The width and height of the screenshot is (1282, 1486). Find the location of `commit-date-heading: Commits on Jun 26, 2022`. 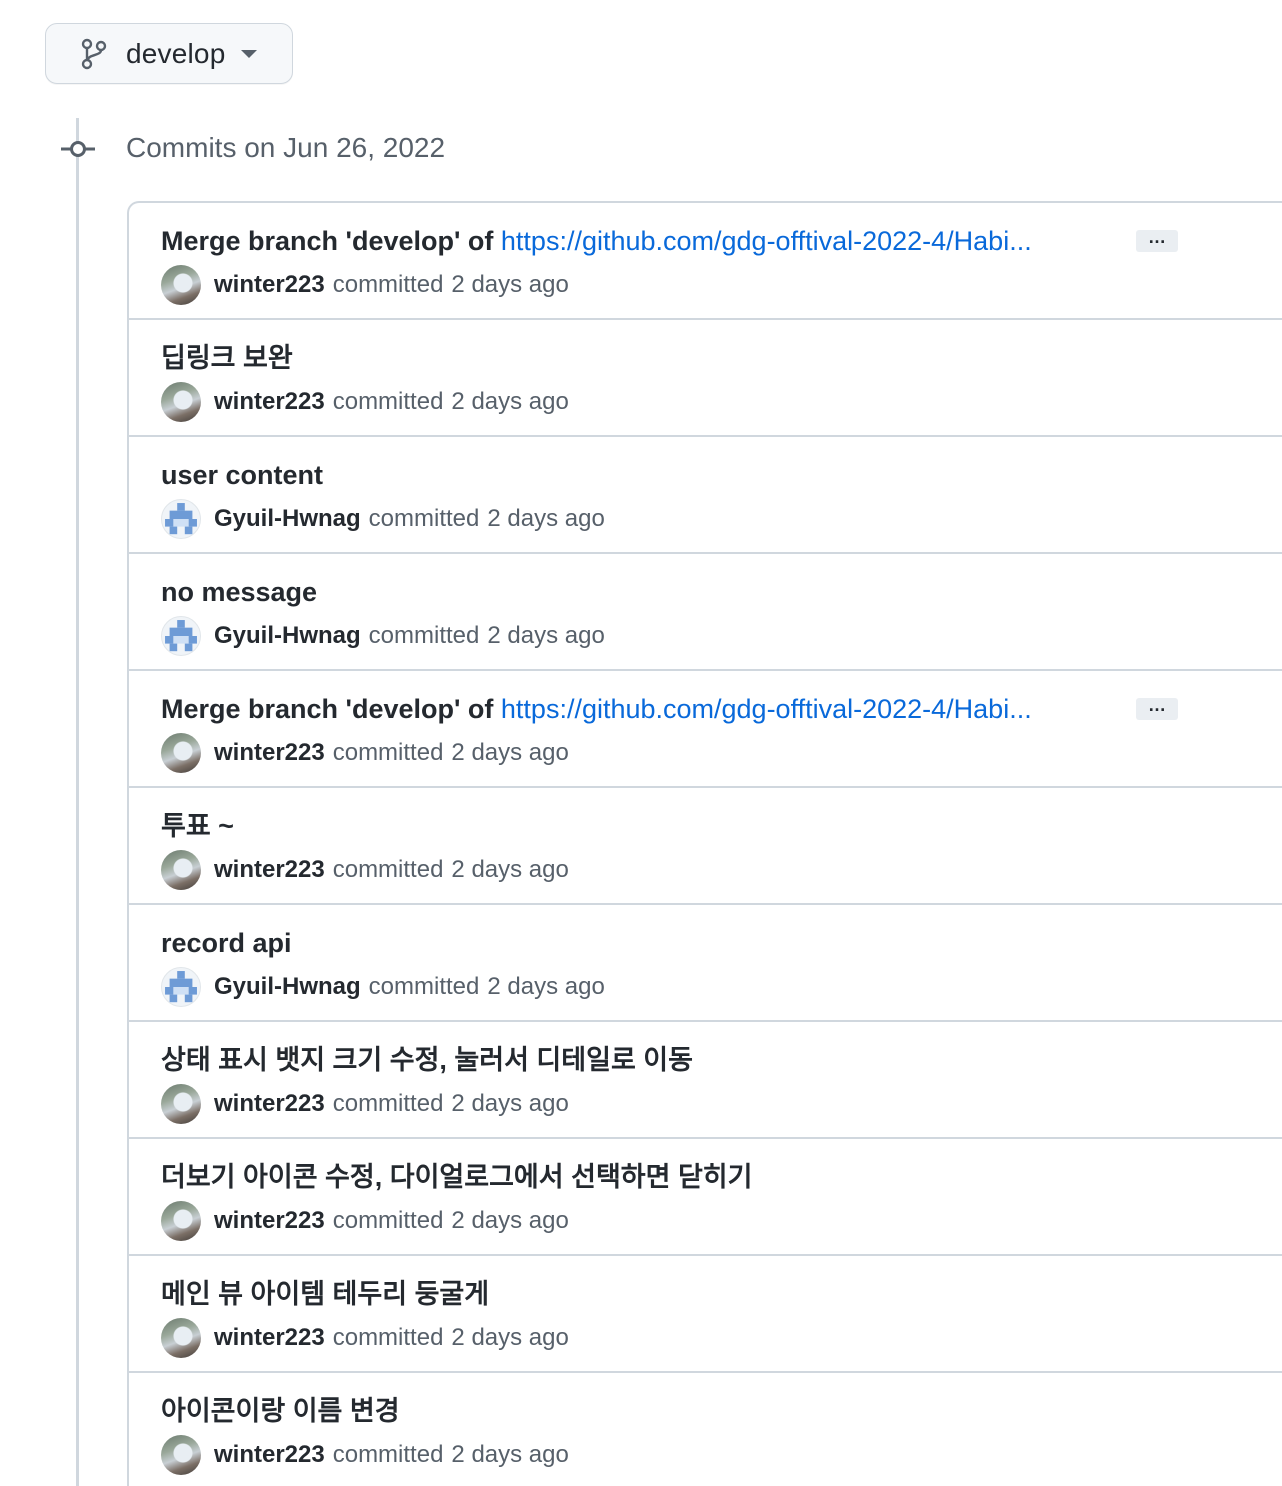

commit-date-heading: Commits on Jun 26, 2022 is located at coordinates (286, 147).